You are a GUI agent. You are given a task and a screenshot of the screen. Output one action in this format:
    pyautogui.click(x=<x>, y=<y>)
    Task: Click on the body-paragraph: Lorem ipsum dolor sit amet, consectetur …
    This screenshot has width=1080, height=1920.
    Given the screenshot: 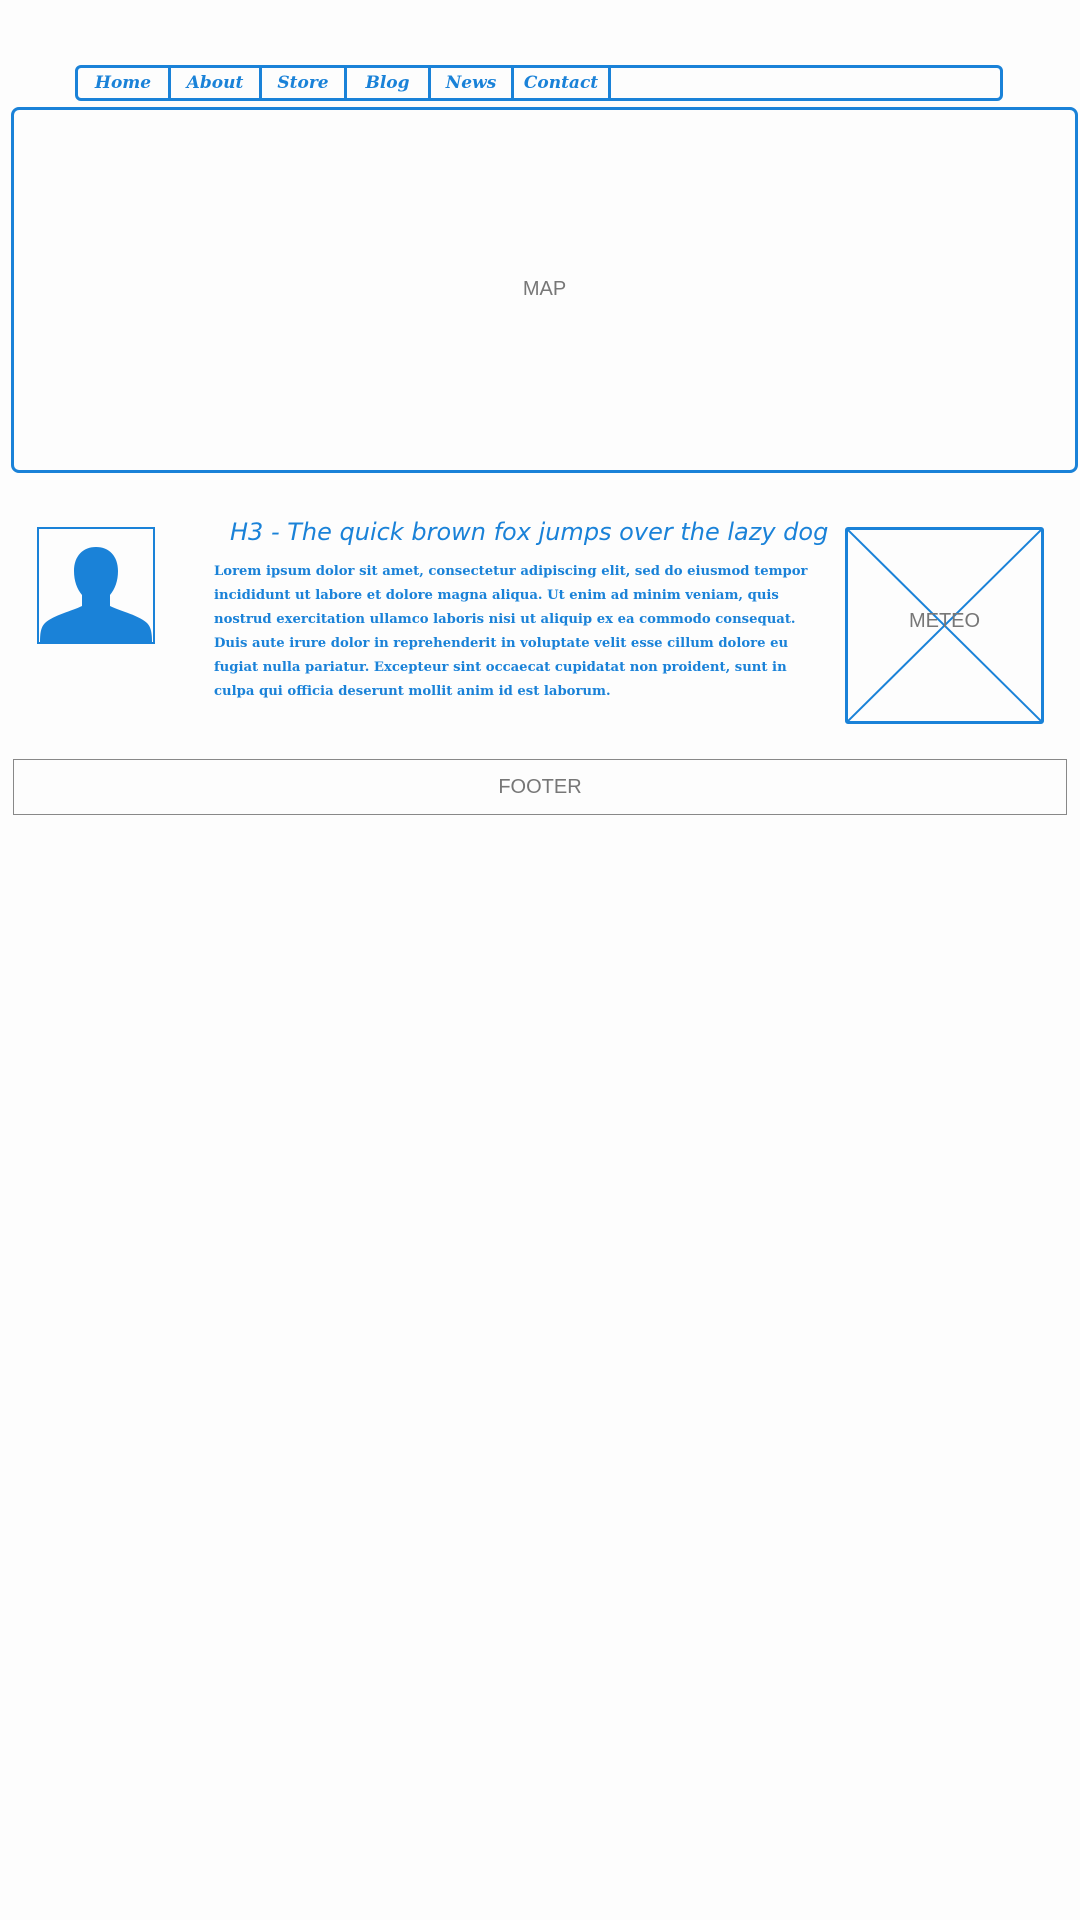 What is the action you would take?
    pyautogui.click(x=511, y=631)
    